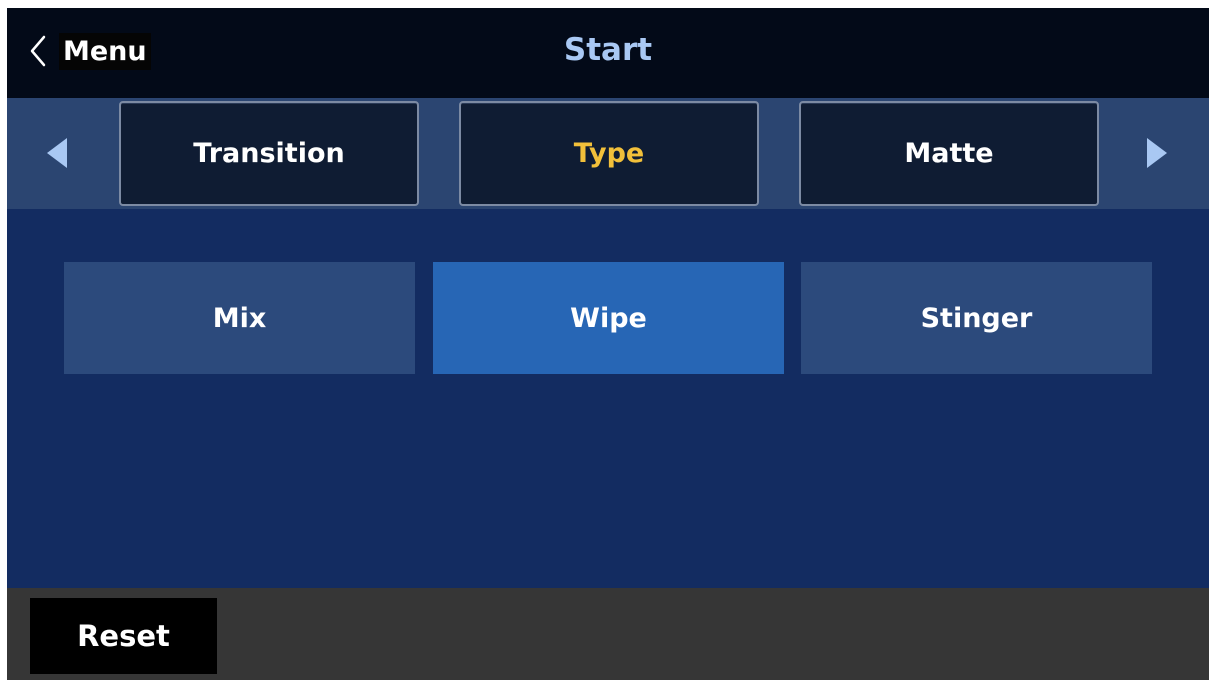  Describe the element at coordinates (608, 634) in the screenshot. I see `footer-bar: Reset` at that location.